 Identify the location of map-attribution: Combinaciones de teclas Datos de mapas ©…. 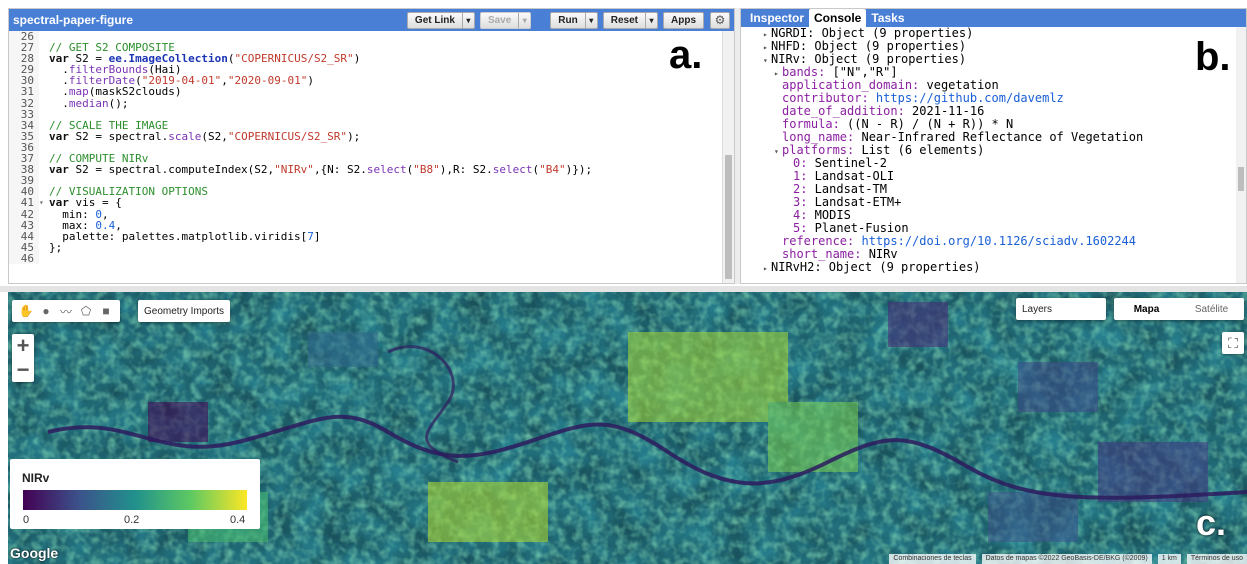
(1065, 559).